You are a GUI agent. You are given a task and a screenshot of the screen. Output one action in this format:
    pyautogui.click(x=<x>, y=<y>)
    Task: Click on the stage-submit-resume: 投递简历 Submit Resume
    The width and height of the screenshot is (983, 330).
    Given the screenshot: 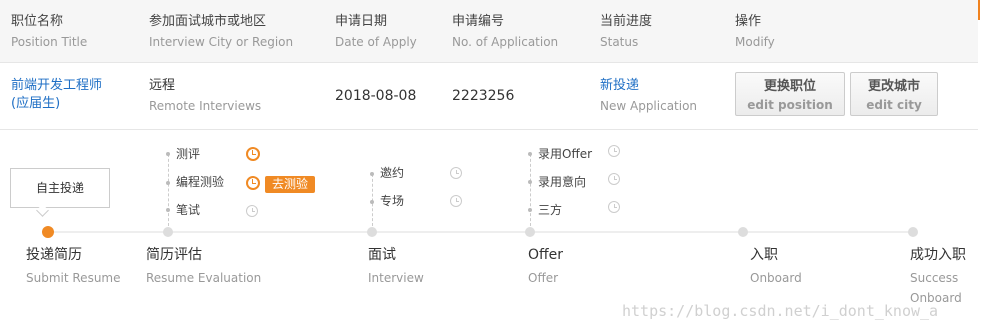 What is the action you would take?
    pyautogui.click(x=73, y=266)
    